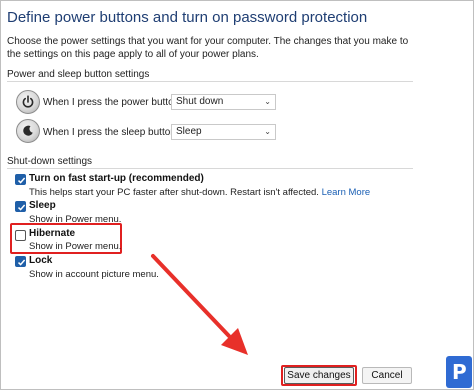 Image resolution: width=474 pixels, height=391 pixels. Describe the element at coordinates (459, 372) in the screenshot. I see `brand-logo-icon: P` at that location.